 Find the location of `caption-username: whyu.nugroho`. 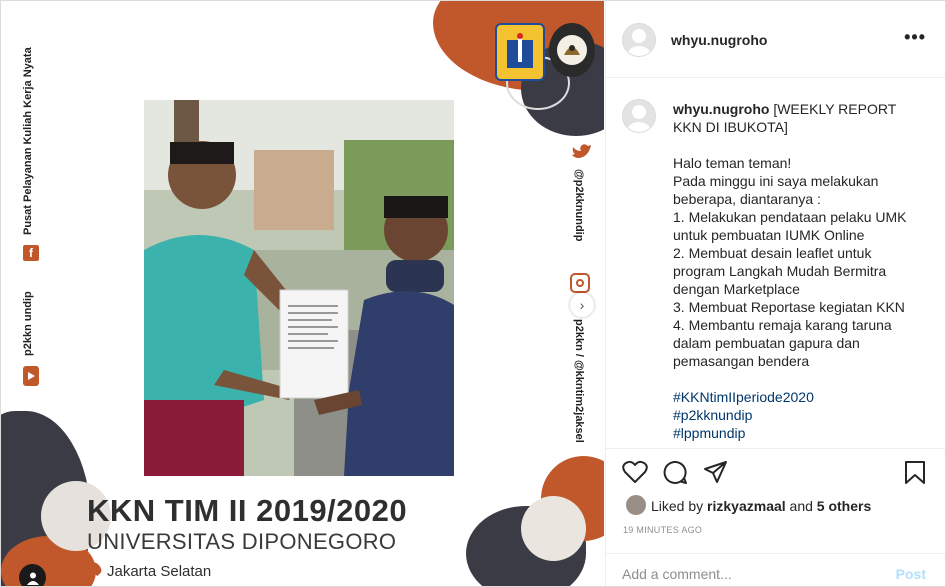

caption-username: whyu.nugroho is located at coordinates (721, 109).